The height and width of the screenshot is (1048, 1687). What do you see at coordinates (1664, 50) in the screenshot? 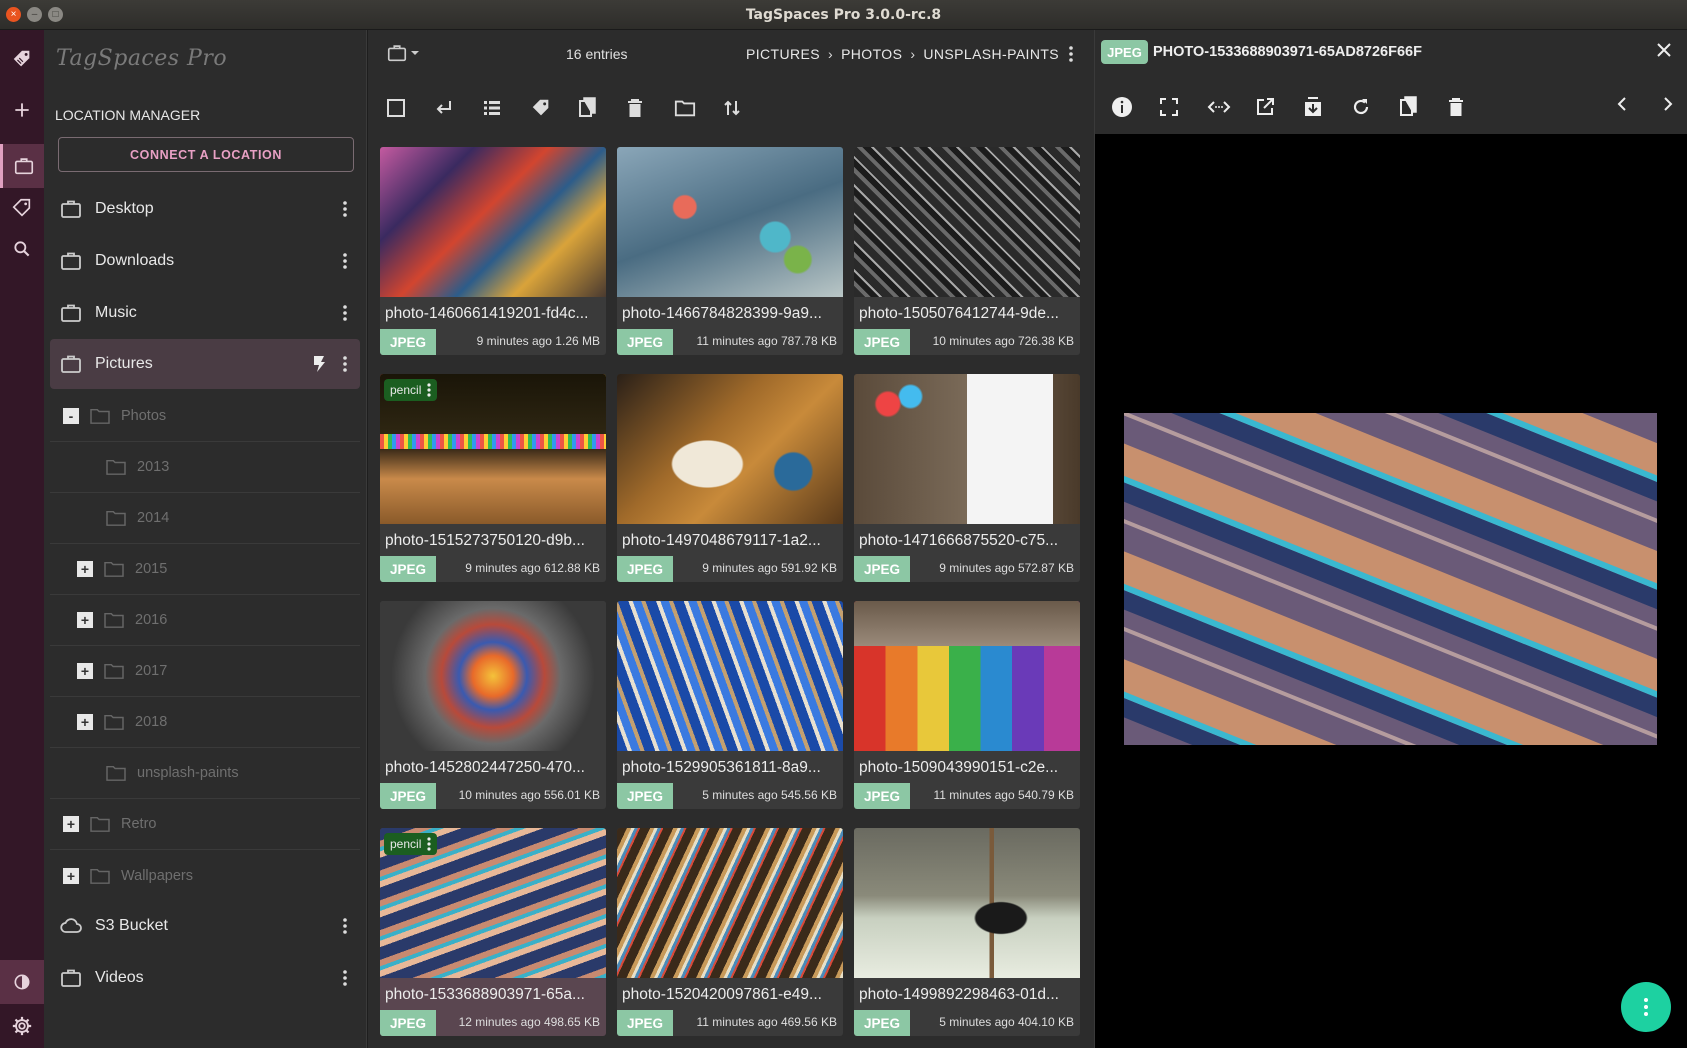
I see `close-icon` at bounding box center [1664, 50].